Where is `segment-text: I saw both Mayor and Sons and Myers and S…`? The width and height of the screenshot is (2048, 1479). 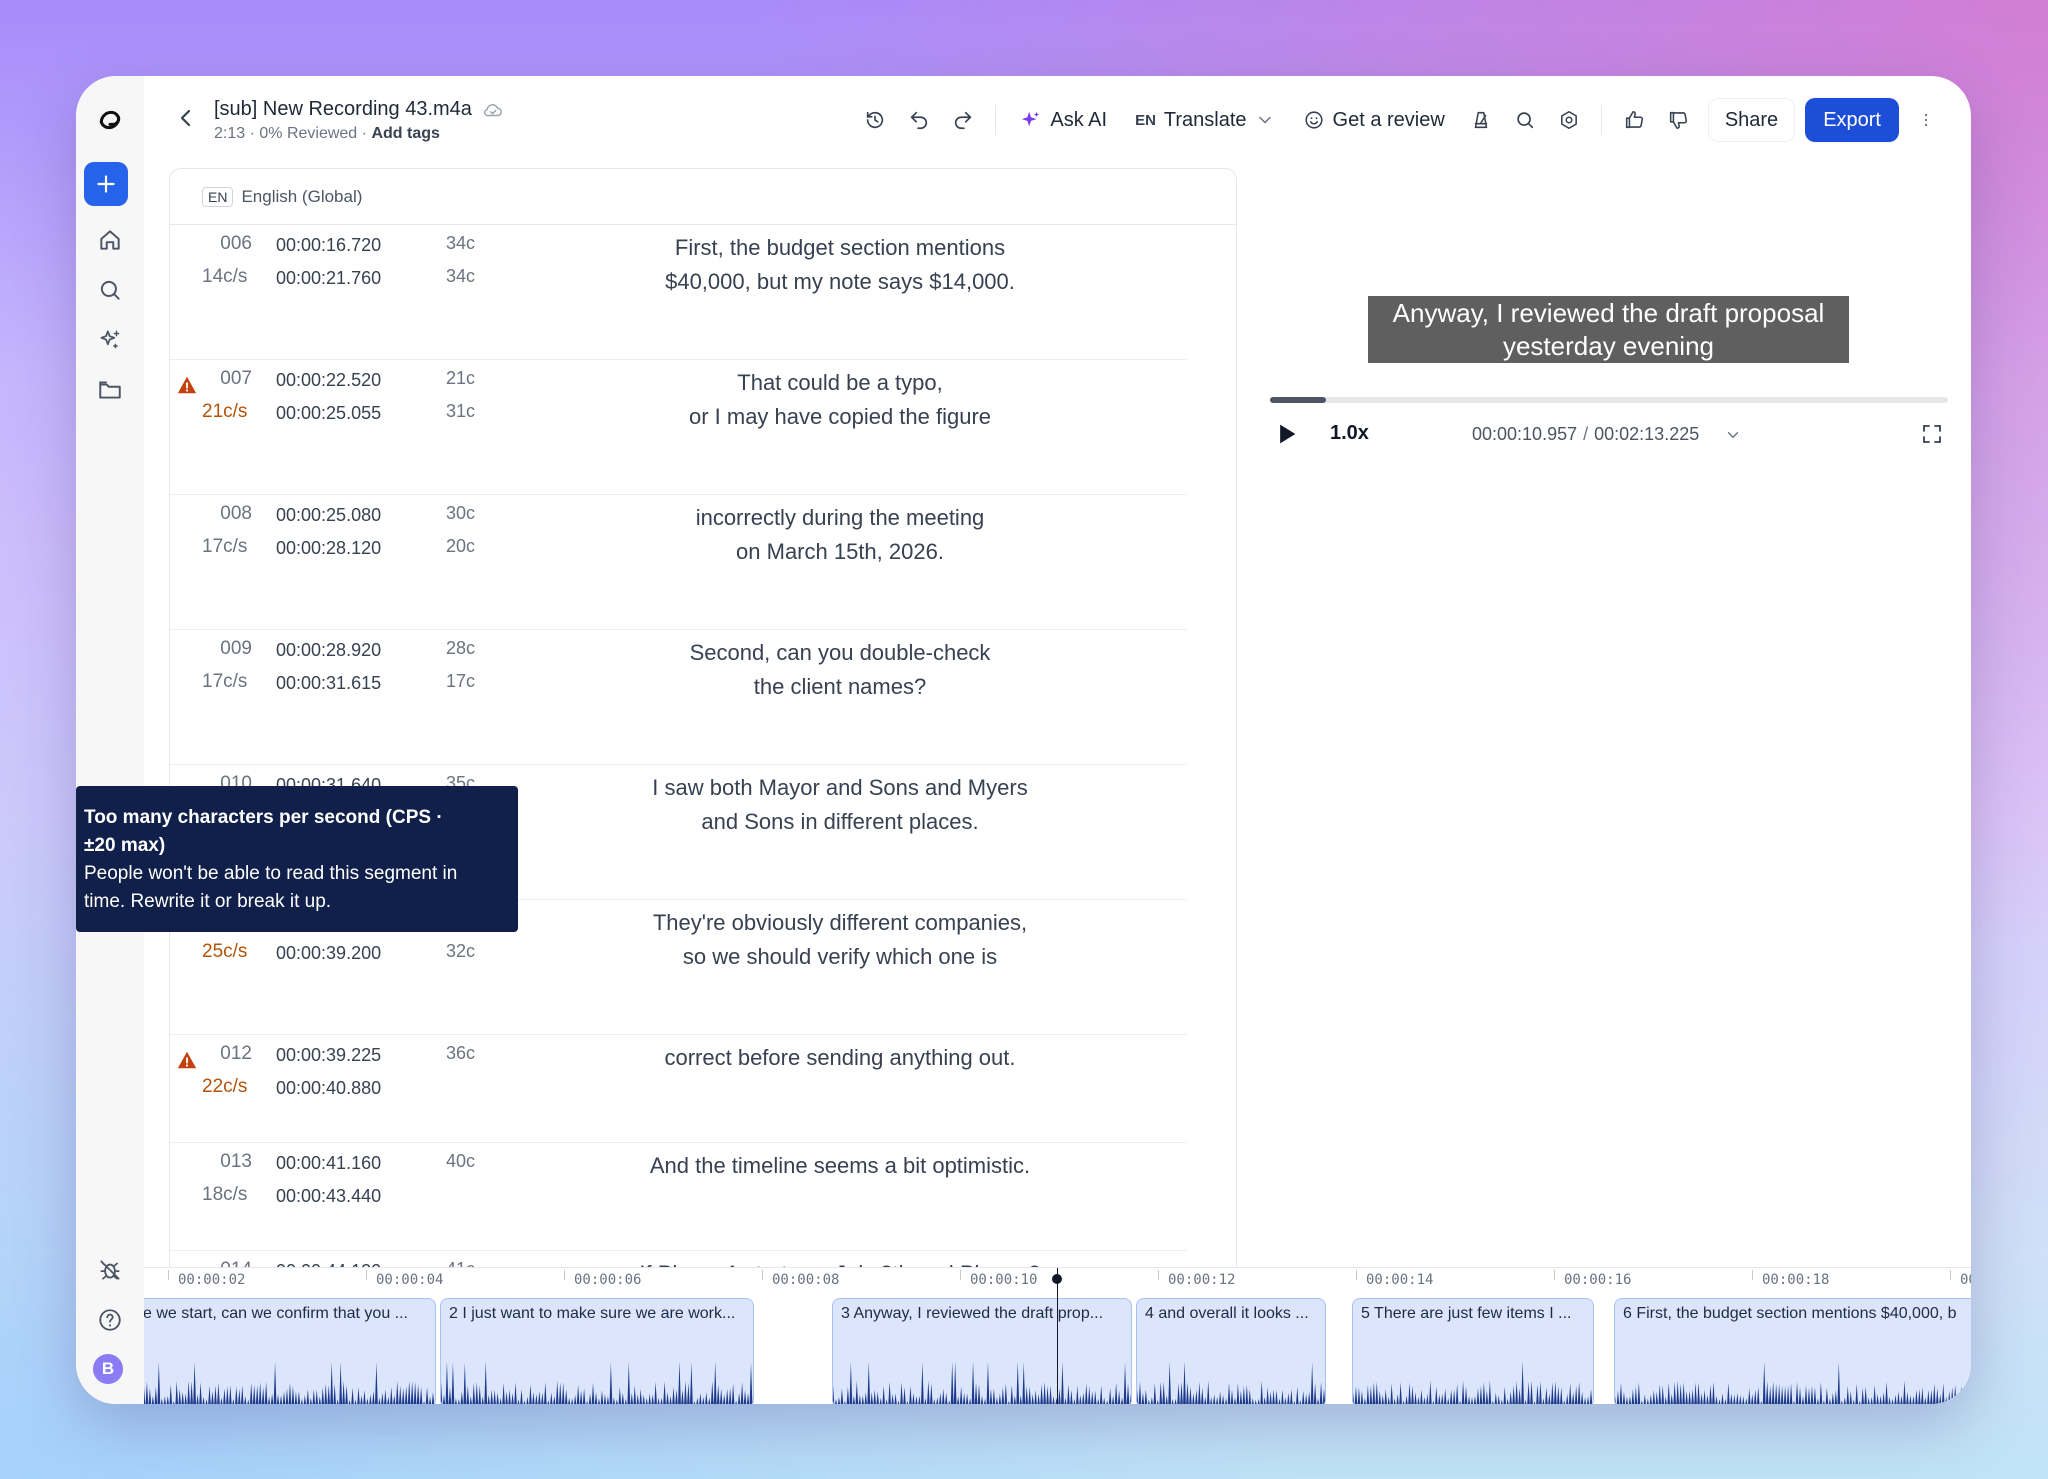 segment-text: I saw both Mayor and Sons and Myers and S… is located at coordinates (840, 805).